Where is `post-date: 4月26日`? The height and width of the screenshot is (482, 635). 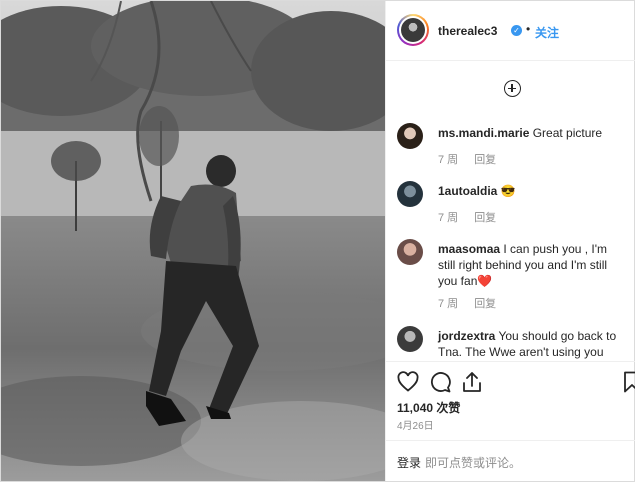 post-date: 4月26日 is located at coordinates (415, 424).